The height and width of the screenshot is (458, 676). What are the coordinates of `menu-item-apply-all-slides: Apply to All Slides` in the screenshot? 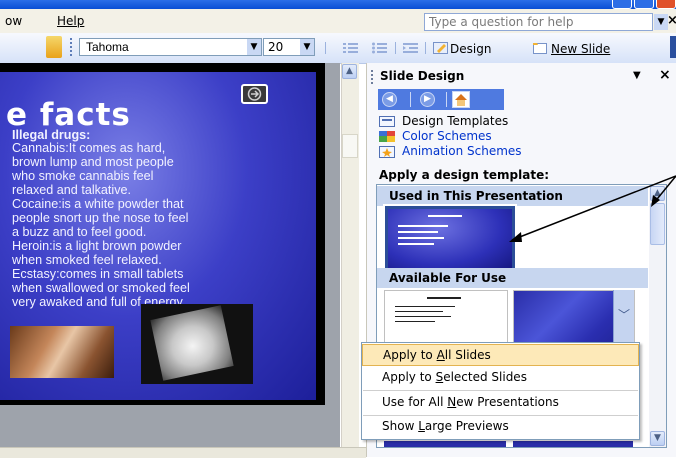 It's located at (500, 355).